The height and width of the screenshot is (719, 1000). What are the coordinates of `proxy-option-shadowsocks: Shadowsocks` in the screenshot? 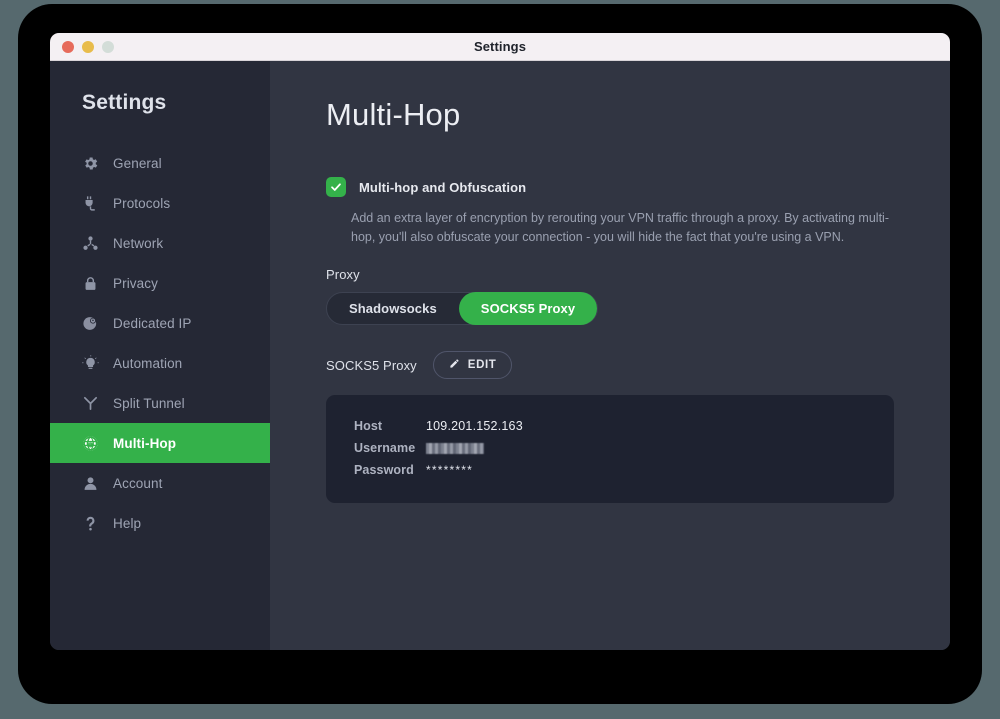 It's located at (393, 308).